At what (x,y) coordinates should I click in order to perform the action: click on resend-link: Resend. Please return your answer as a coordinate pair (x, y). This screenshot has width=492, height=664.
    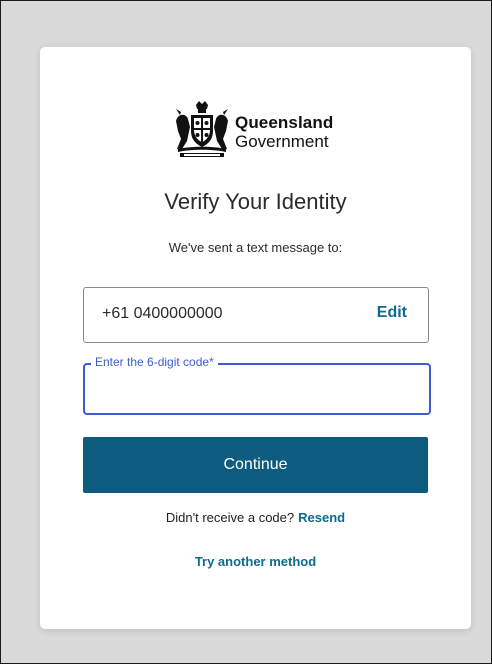
    Looking at the image, I should click on (321, 517).